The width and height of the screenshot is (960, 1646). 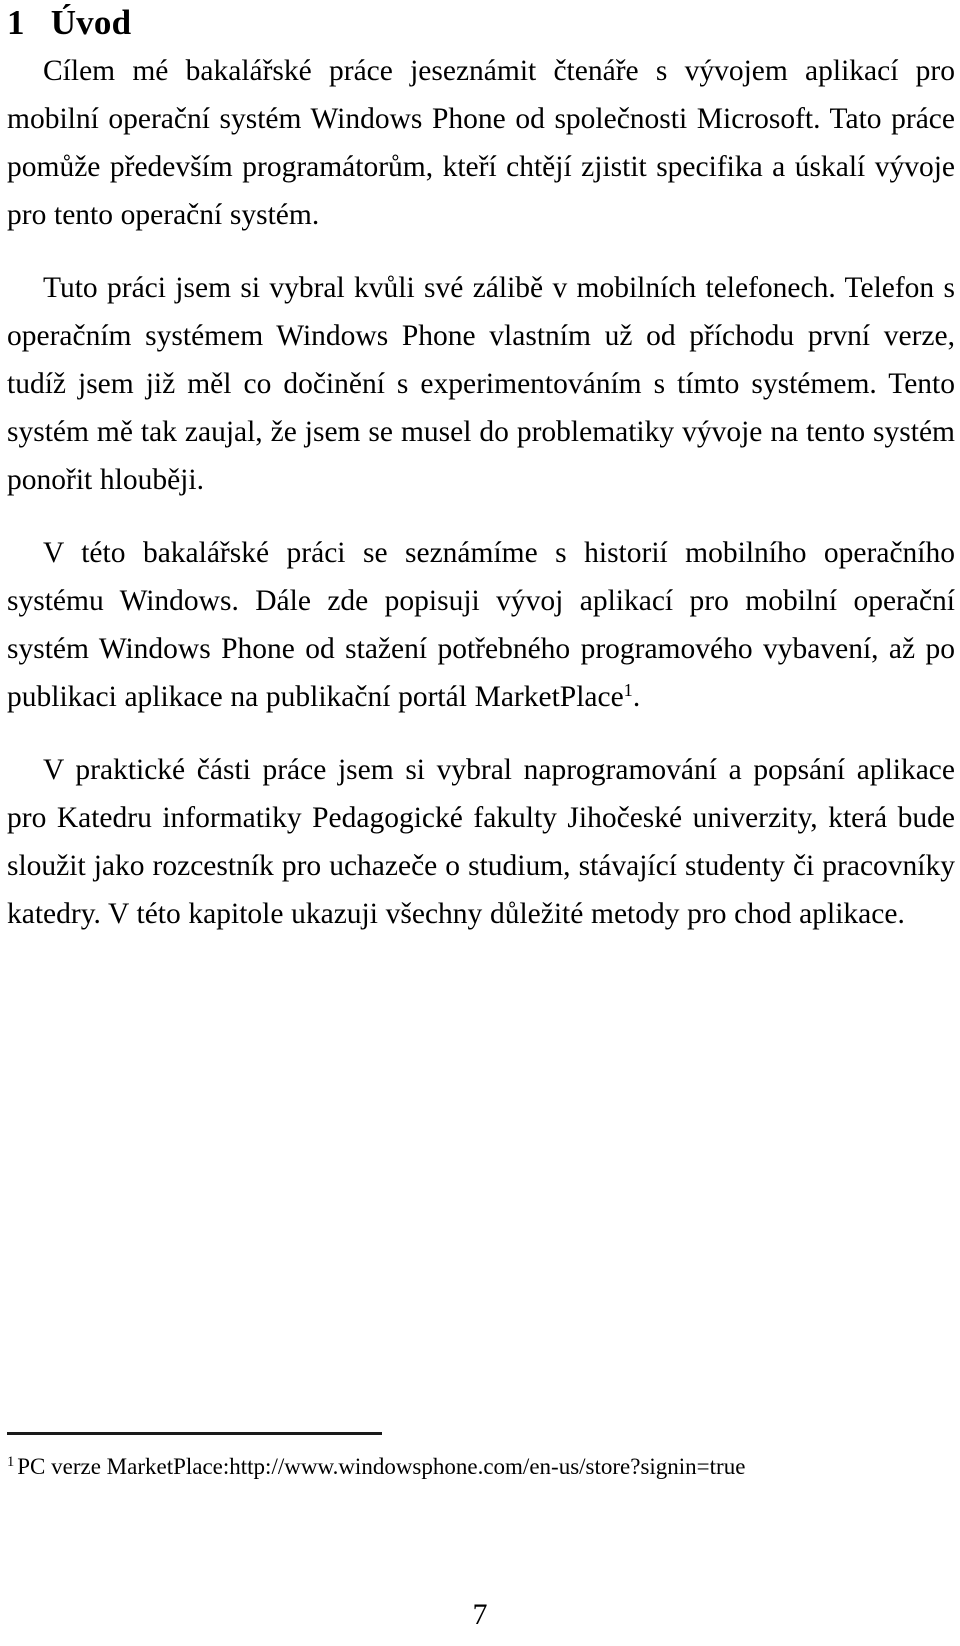 I want to click on footnote-marker: 1, so click(x=11, y=1462).